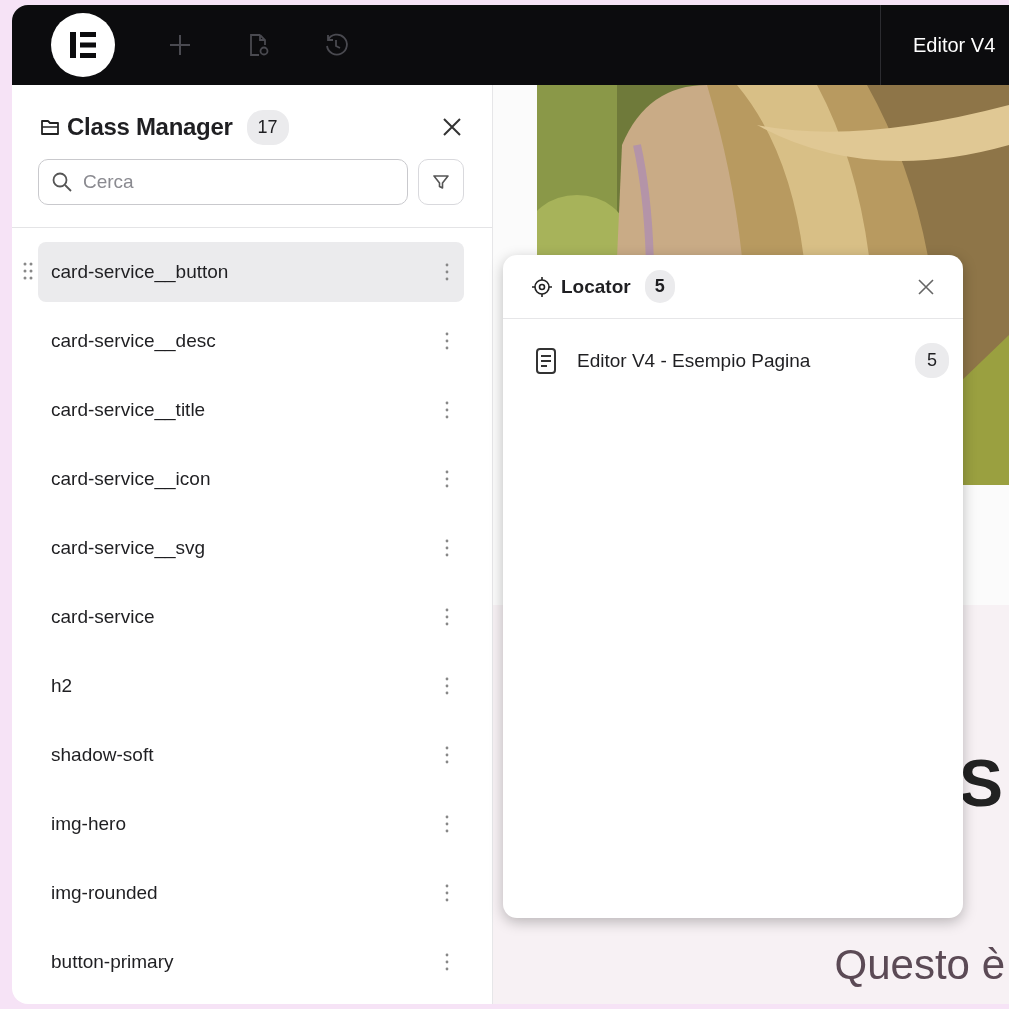  I want to click on class-name: img-rounded, so click(104, 893).